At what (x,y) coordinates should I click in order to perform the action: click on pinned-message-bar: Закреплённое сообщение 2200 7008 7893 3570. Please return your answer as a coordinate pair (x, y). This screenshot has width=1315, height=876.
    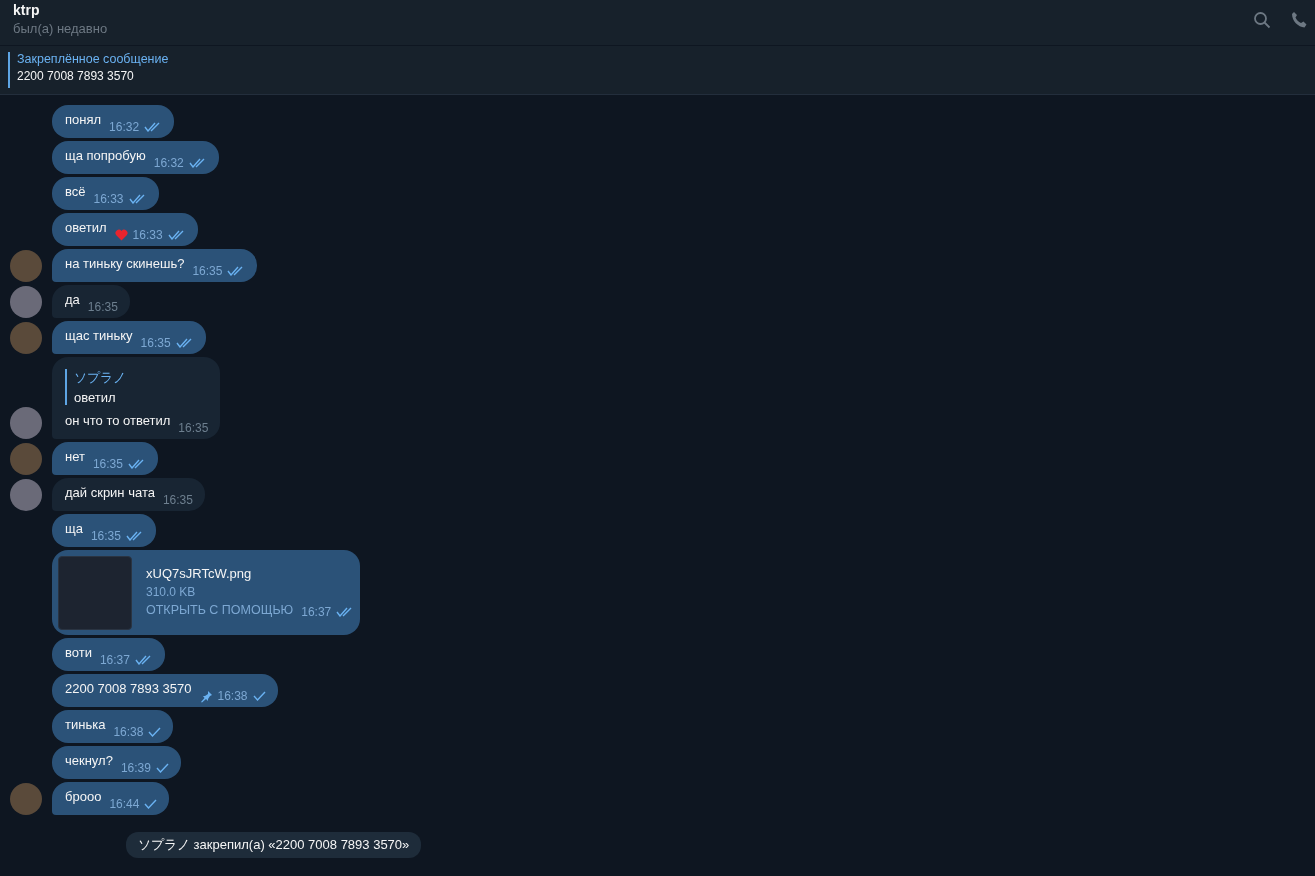
    Looking at the image, I should click on (657, 70).